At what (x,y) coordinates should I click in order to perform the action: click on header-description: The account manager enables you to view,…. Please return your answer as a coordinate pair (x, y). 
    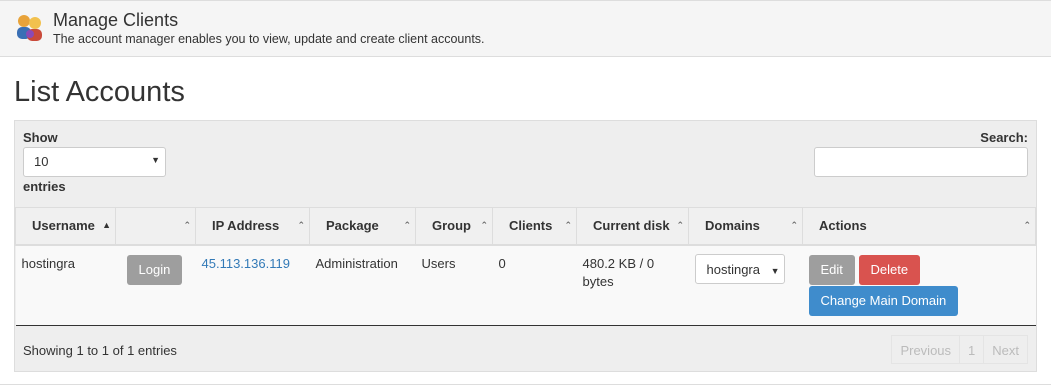
    Looking at the image, I should click on (269, 39).